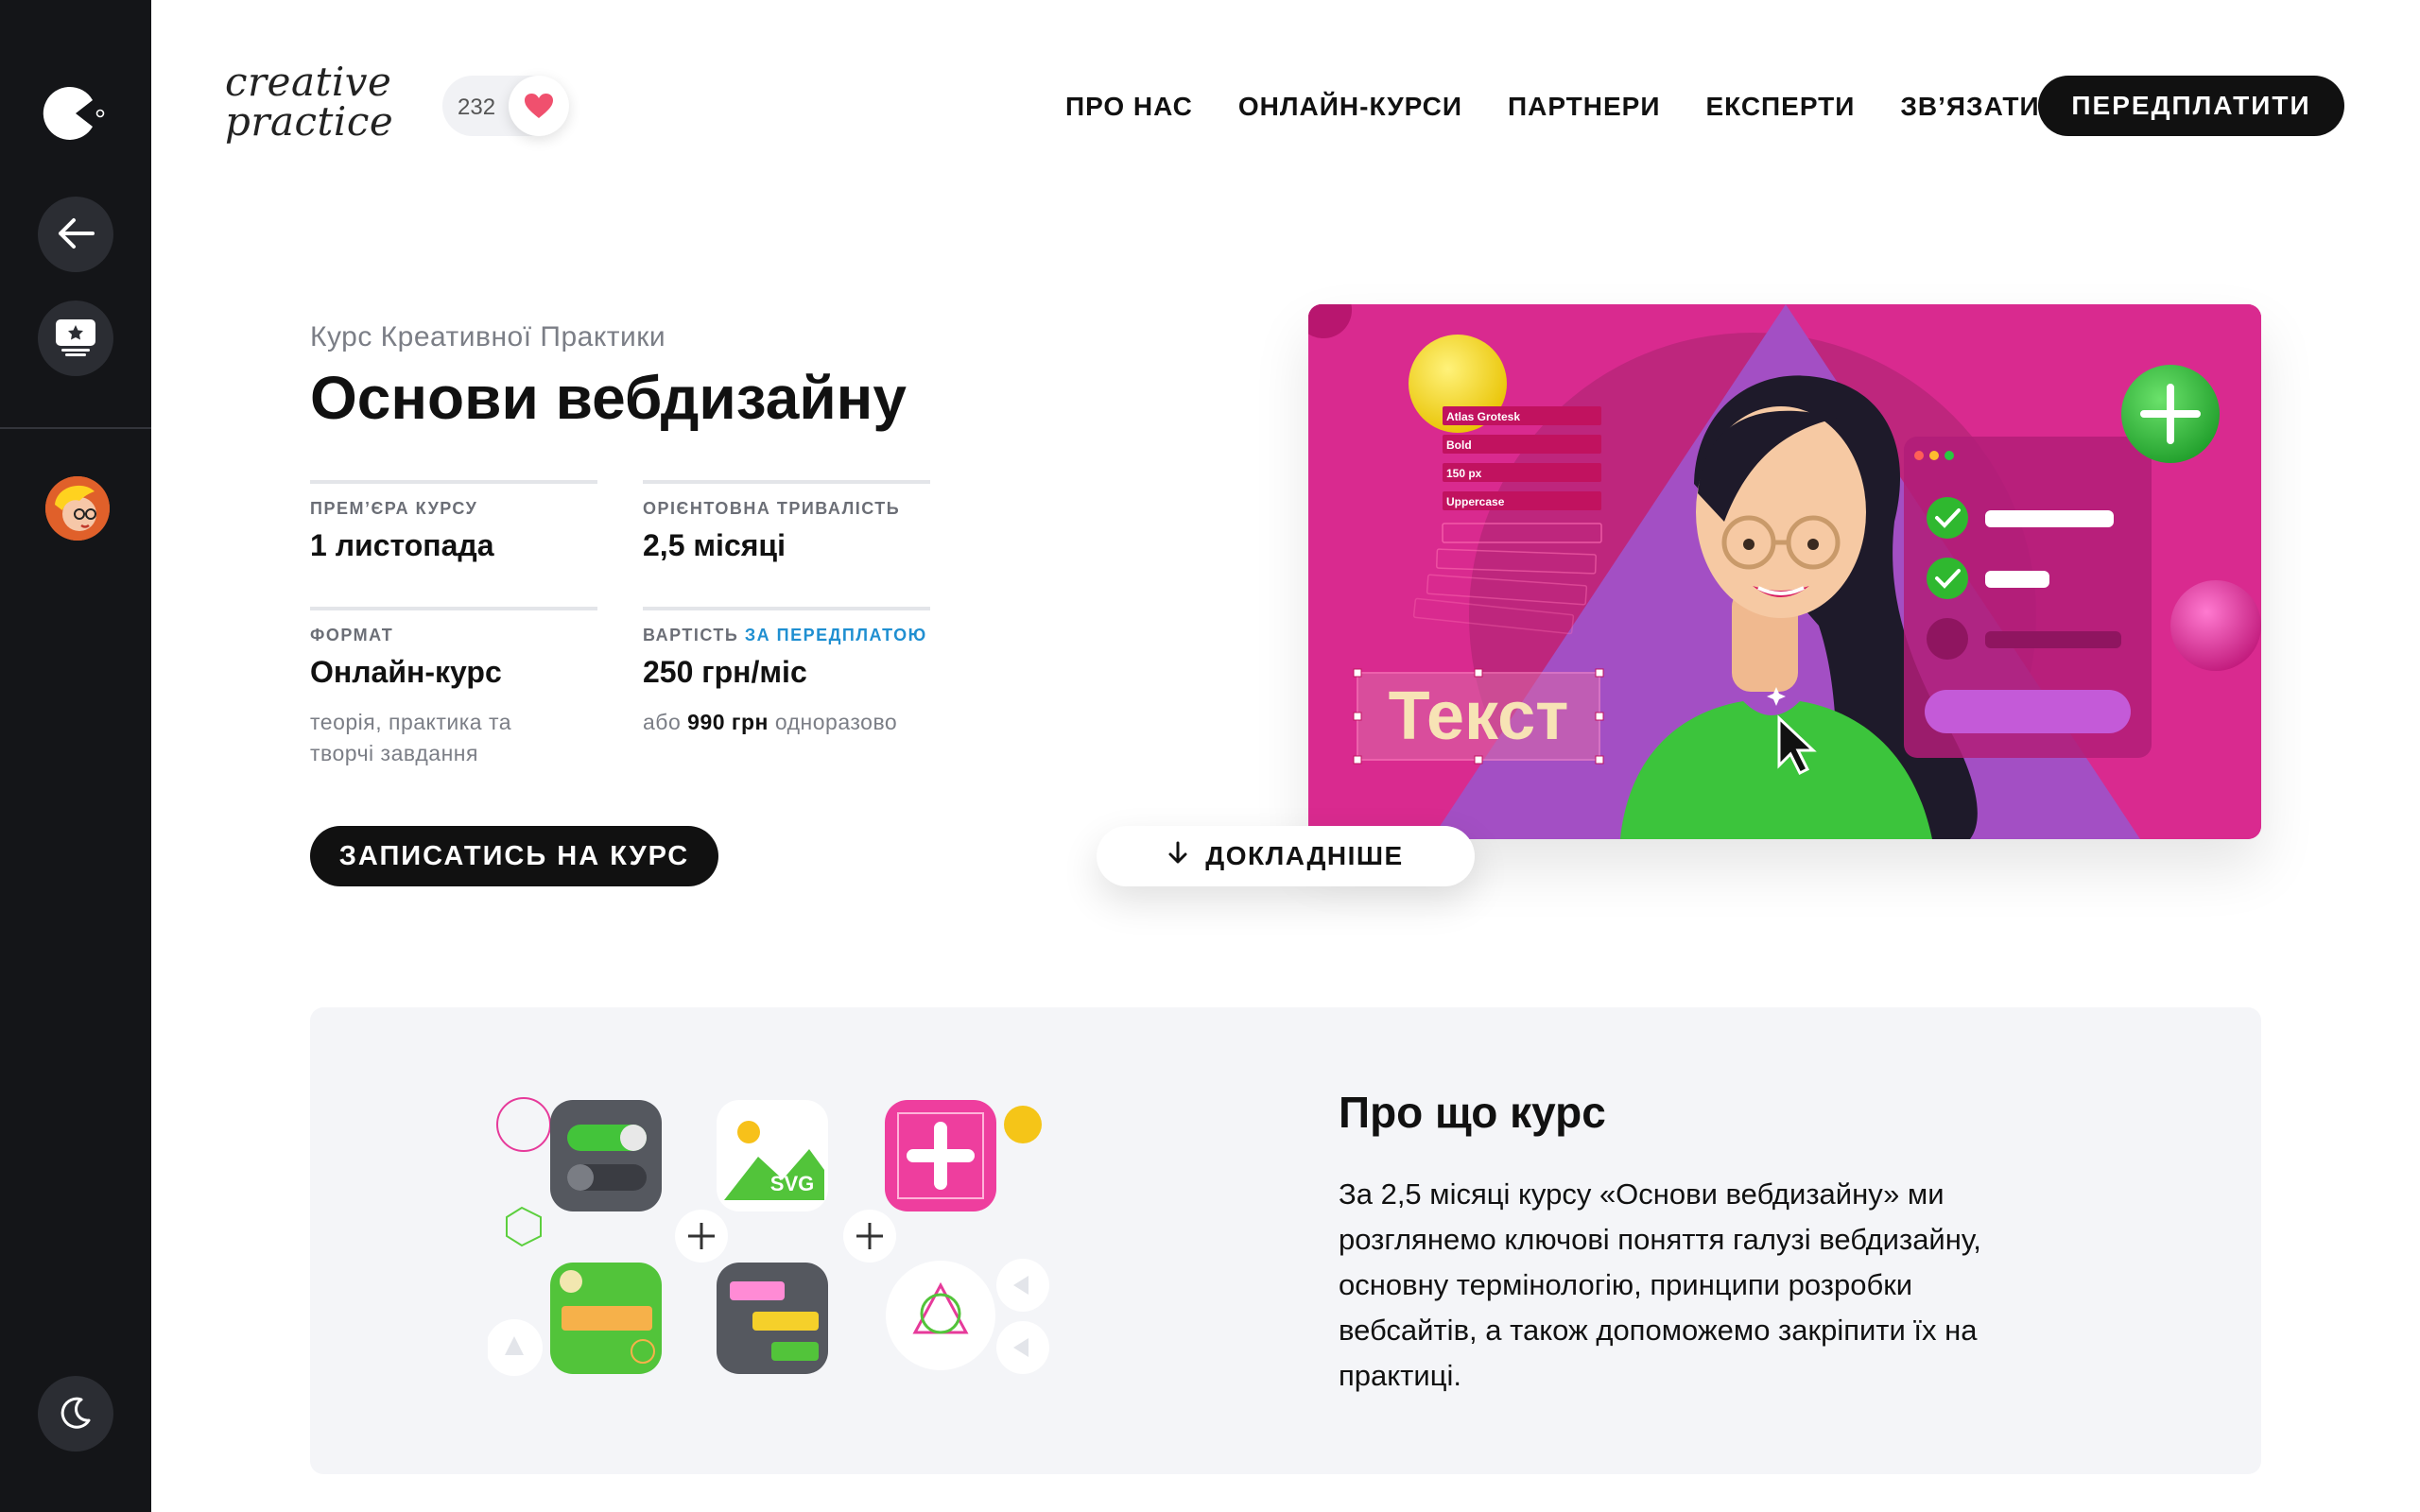  What do you see at coordinates (792, 1183) in the screenshot?
I see `svg-badge: SVG` at bounding box center [792, 1183].